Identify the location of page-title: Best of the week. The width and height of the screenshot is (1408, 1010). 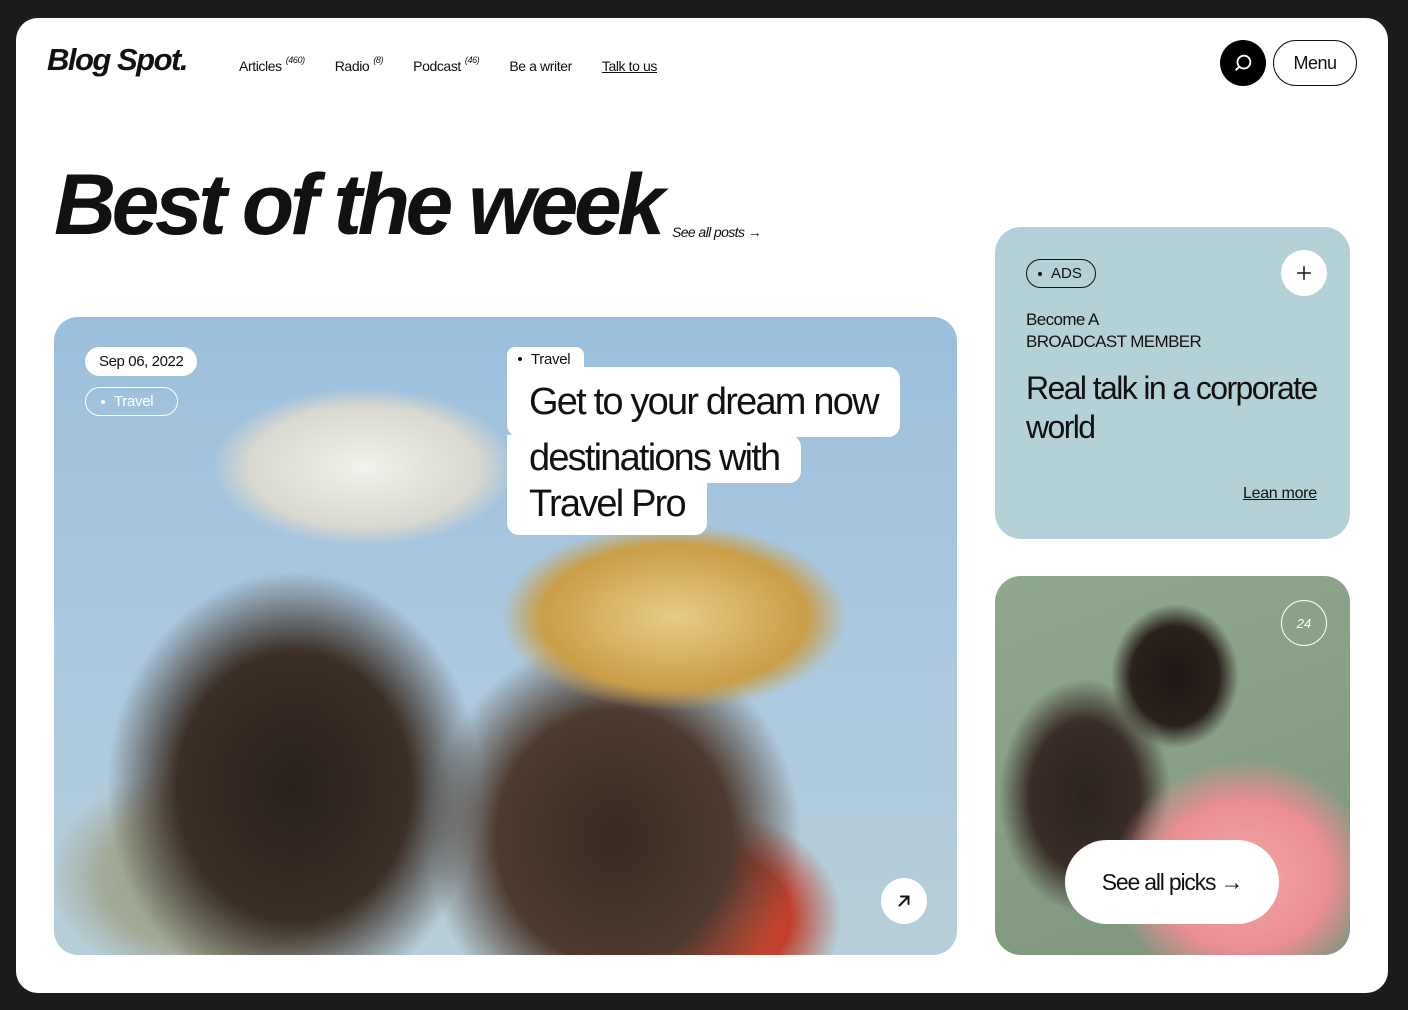
(359, 205).